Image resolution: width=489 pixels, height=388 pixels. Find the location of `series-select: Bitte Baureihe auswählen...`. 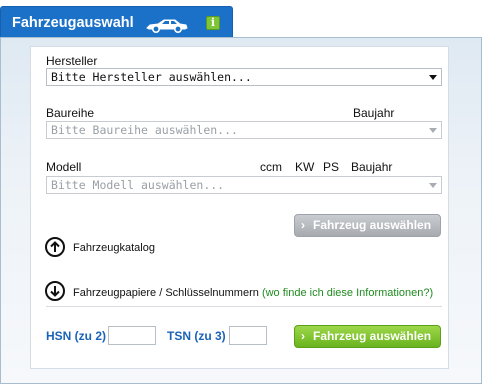

series-select: Bitte Baureihe auswählen... is located at coordinates (244, 130).